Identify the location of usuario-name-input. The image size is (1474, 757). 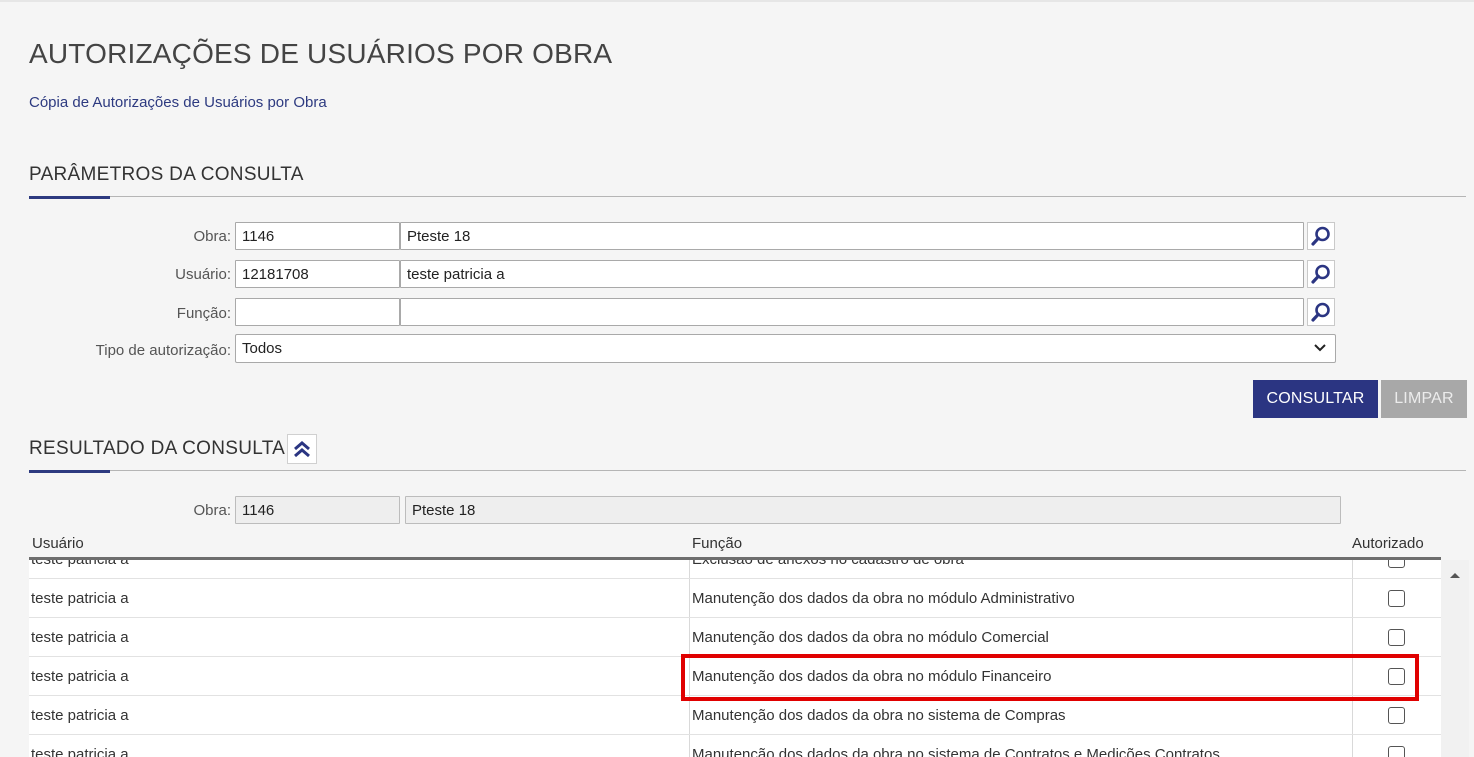
(852, 274).